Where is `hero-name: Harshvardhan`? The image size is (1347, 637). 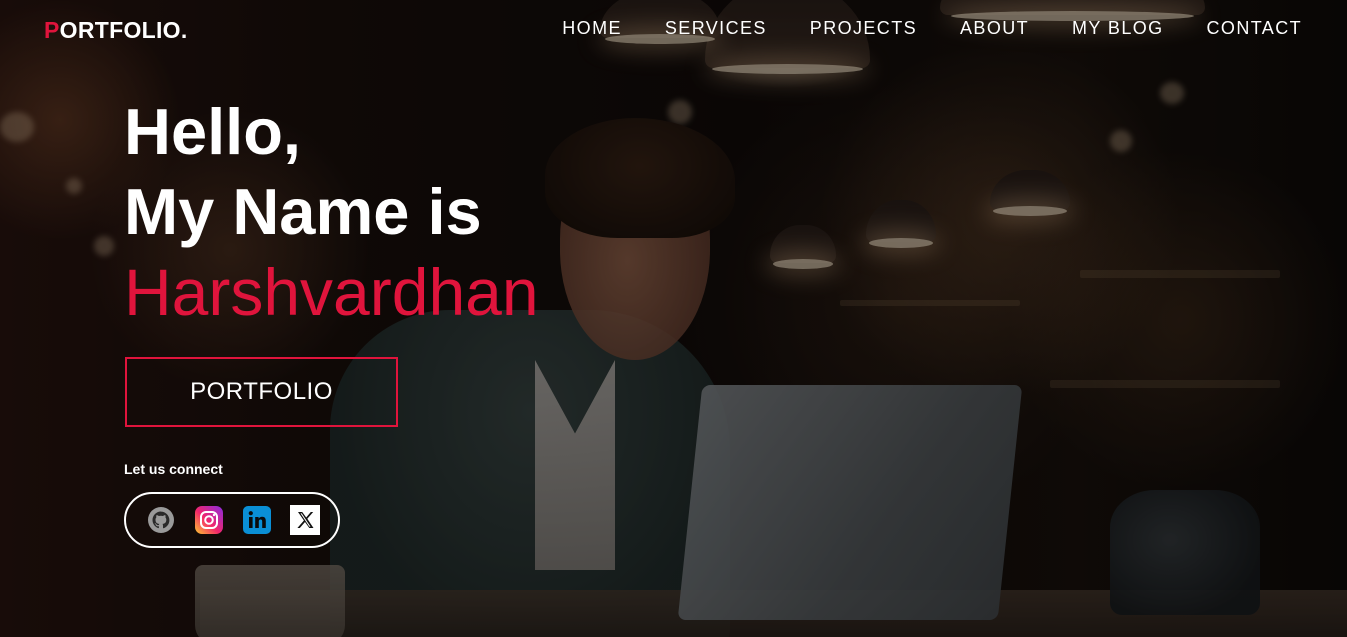 hero-name: Harshvardhan is located at coordinates (331, 292).